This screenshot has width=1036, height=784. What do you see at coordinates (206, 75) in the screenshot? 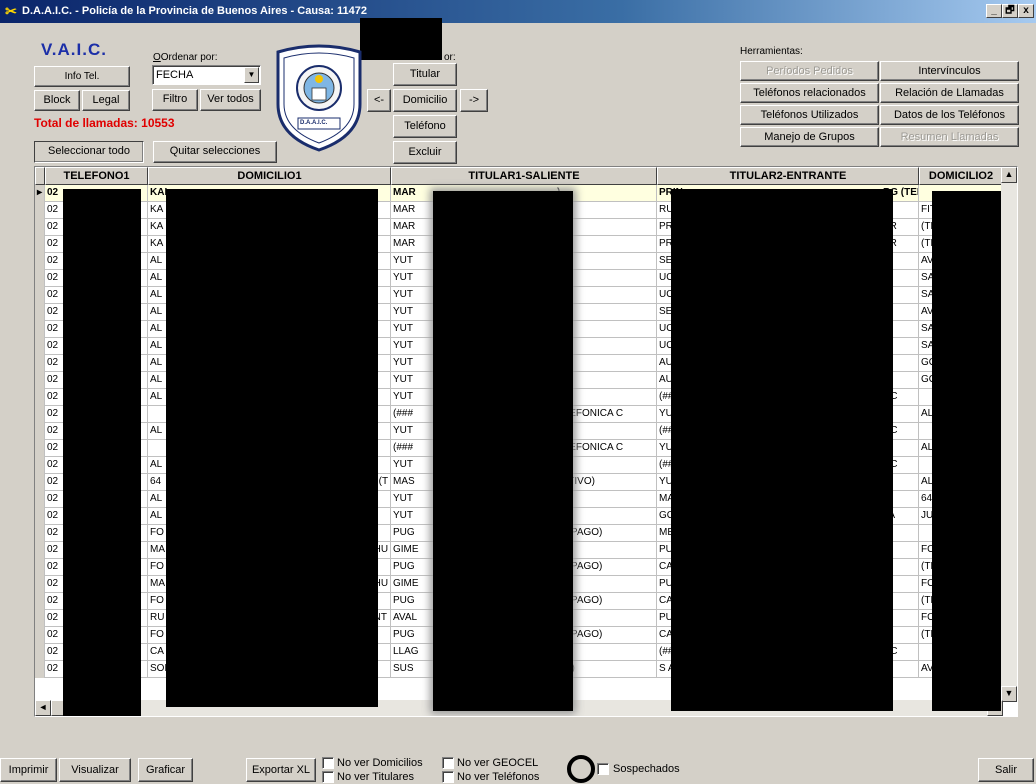
I see `sort-select: FECHA ▼` at bounding box center [206, 75].